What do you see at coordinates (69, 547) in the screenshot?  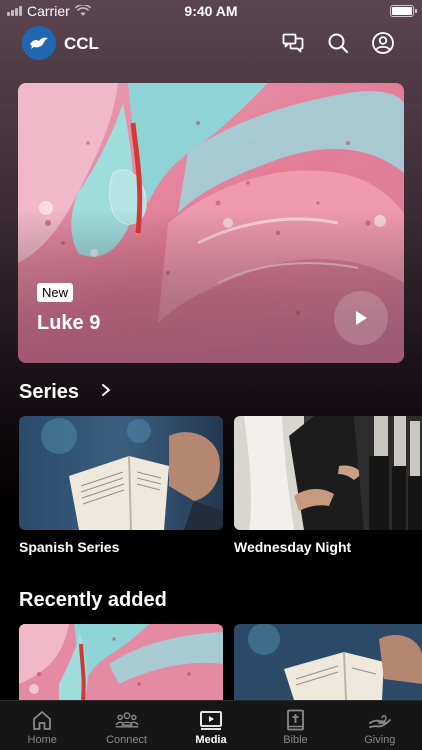 I see `series-card-label: Spanish Series` at bounding box center [69, 547].